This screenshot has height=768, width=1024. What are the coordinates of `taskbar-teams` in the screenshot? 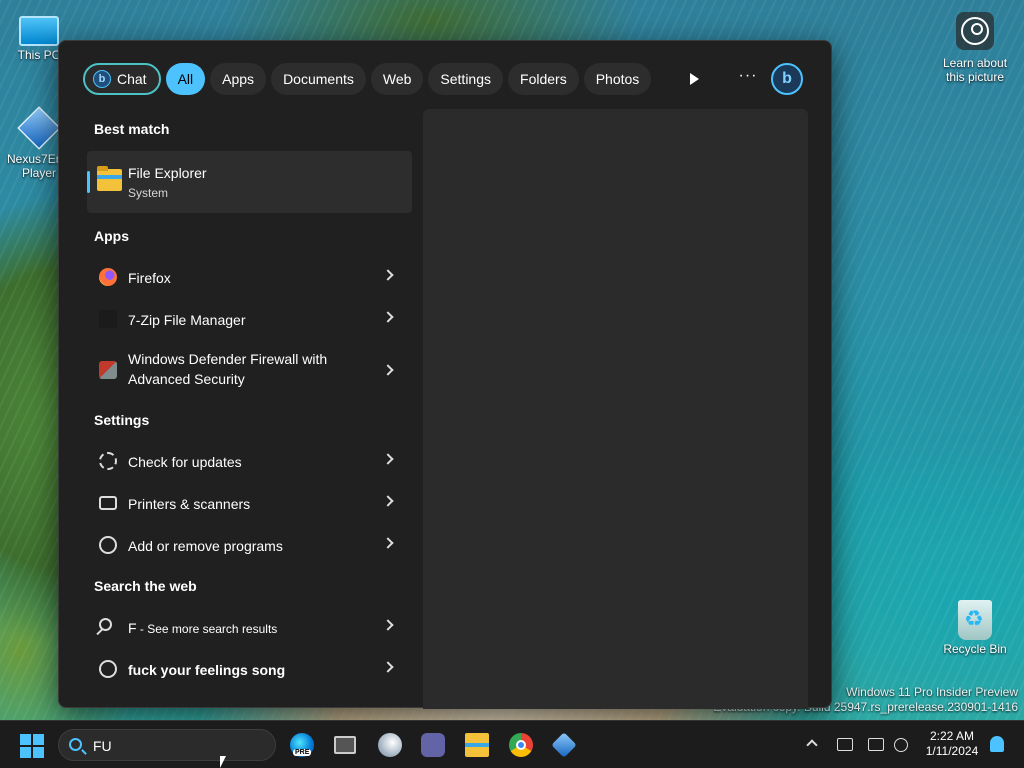 It's located at (433, 745).